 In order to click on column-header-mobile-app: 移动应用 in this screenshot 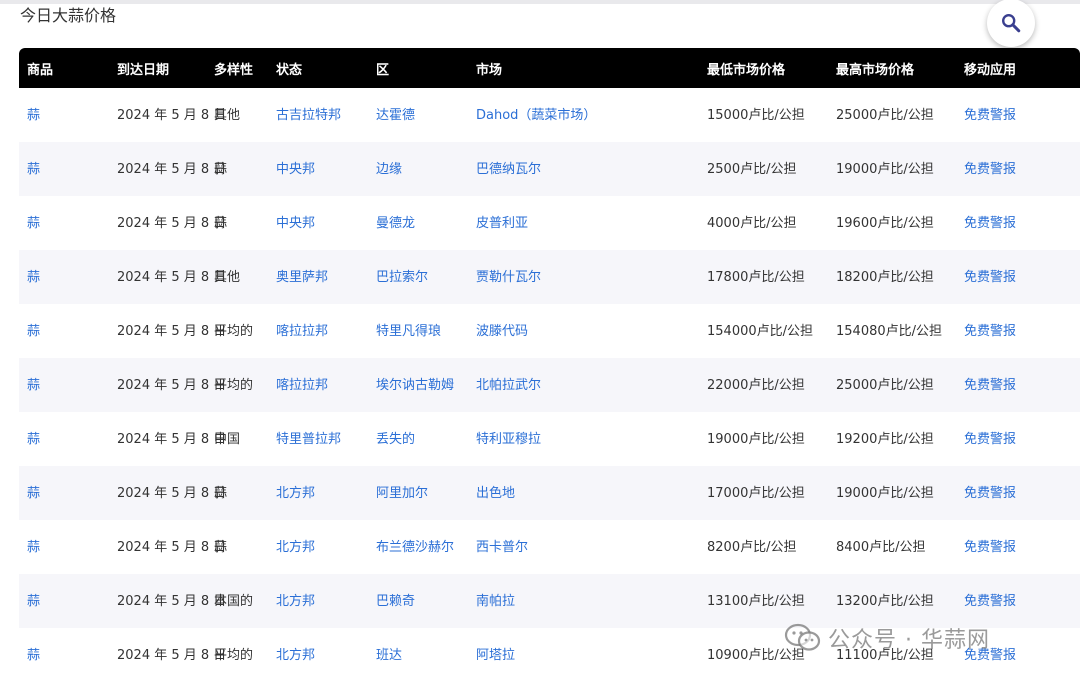, I will do `click(1018, 68)`.